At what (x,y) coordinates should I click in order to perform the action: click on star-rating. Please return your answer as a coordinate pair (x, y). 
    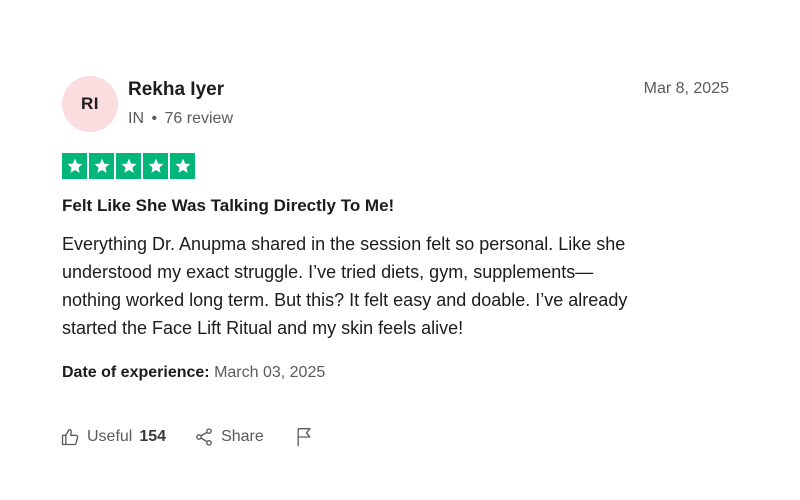
    Looking at the image, I should click on (128, 166).